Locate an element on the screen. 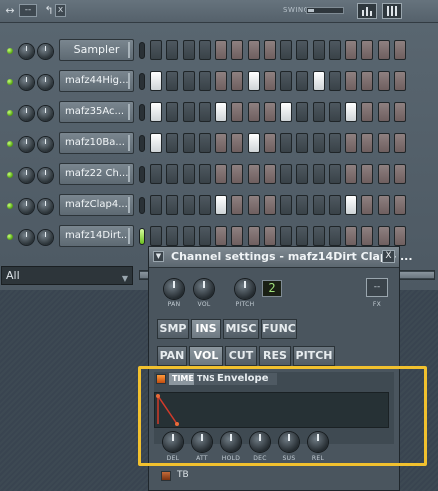 The width and height of the screenshot is (438, 491). volume-knob is located at coordinates (204, 289).